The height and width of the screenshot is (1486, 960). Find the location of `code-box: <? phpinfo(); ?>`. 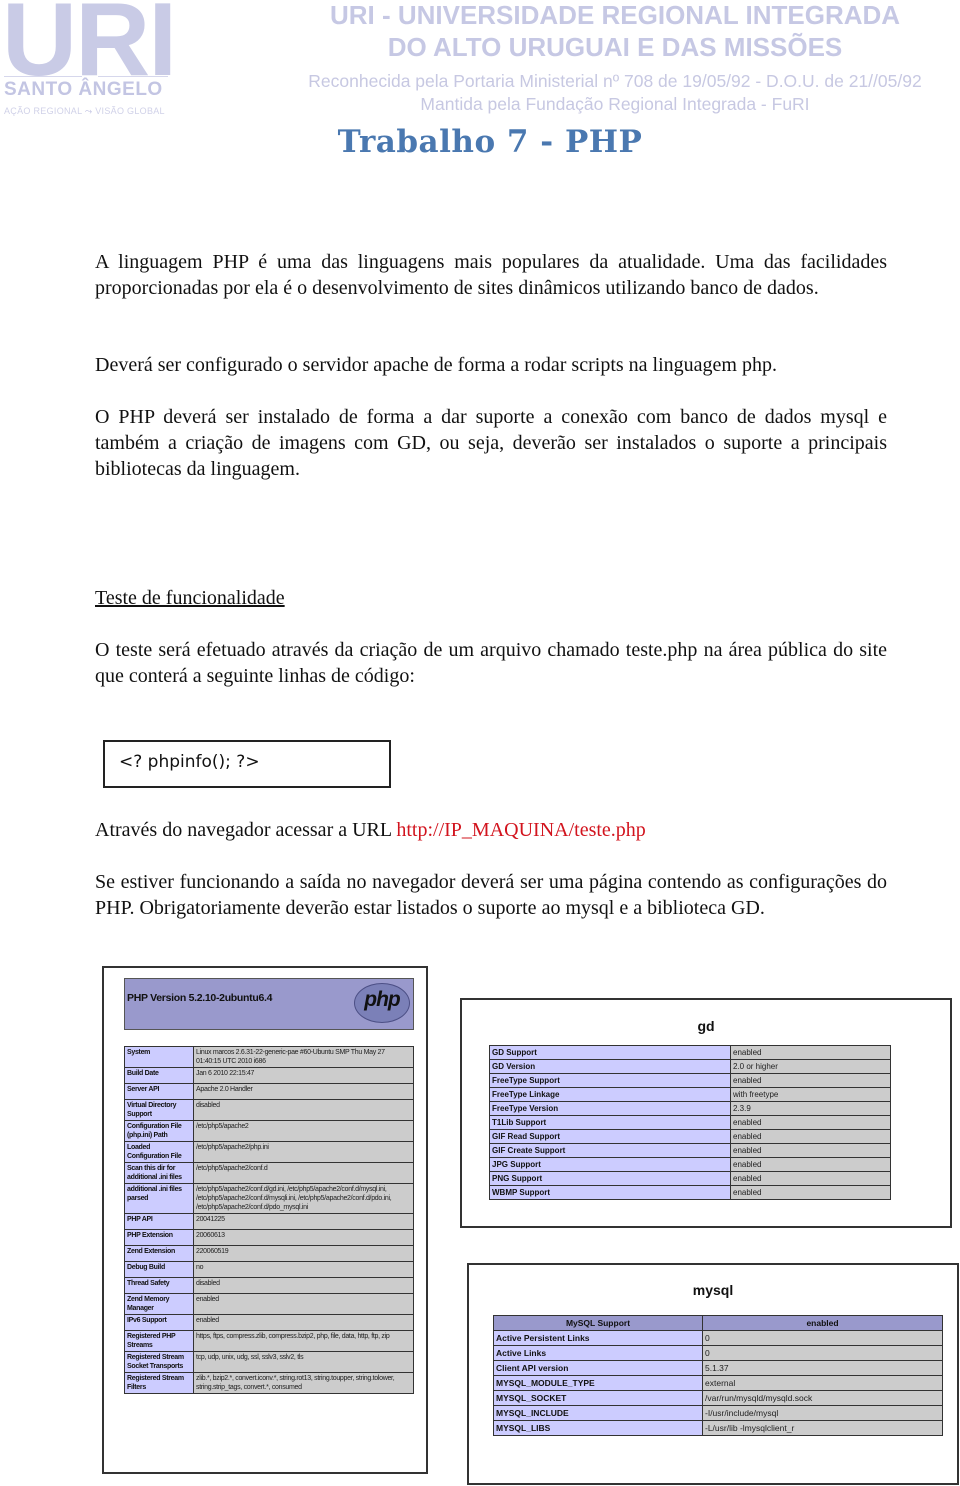

code-box: <? phpinfo(); ?> is located at coordinates (247, 764).